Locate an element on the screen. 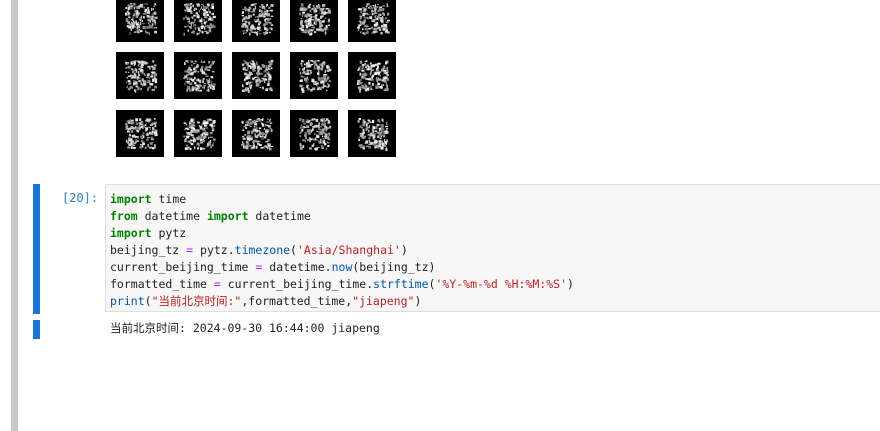  code-line: import pytz is located at coordinates (148, 233).